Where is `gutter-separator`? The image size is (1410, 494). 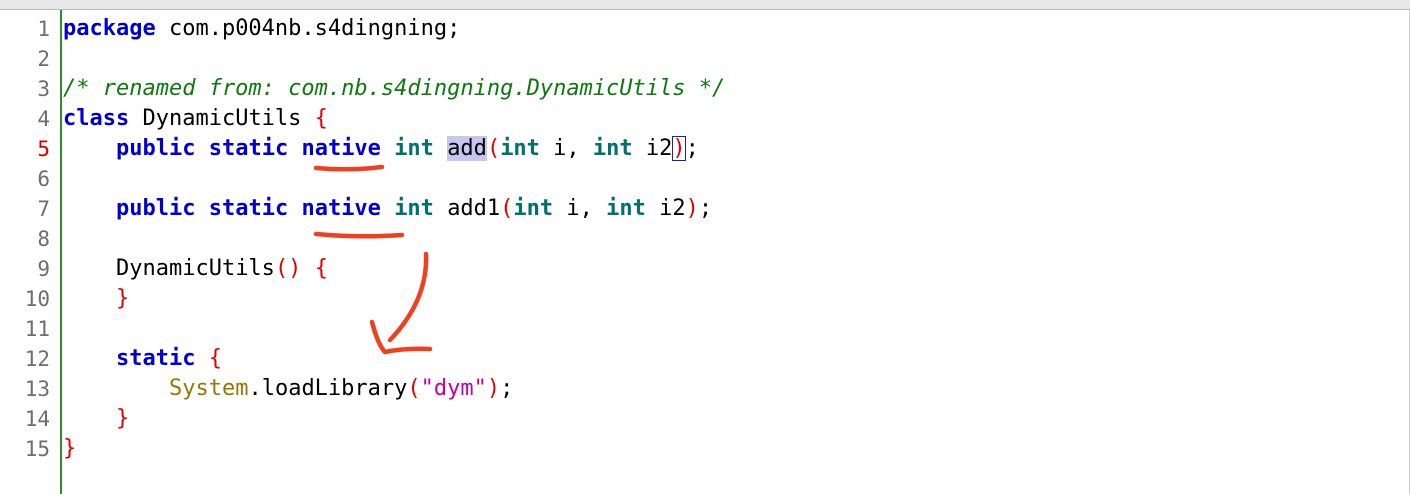 gutter-separator is located at coordinates (61, 252).